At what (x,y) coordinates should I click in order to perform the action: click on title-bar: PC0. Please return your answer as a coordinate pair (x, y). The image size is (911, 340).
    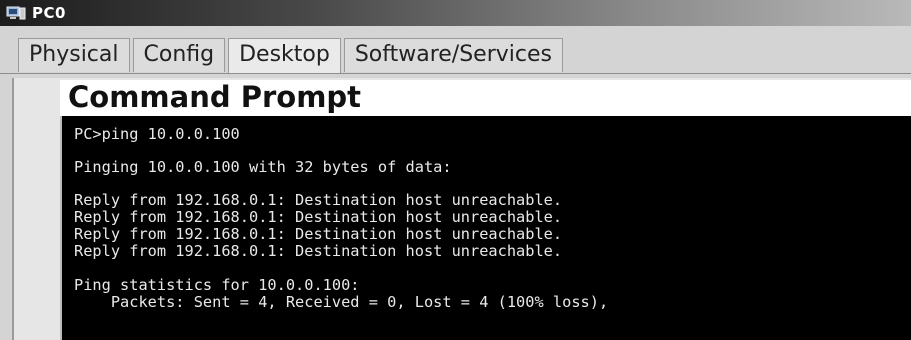
    Looking at the image, I should click on (455, 13).